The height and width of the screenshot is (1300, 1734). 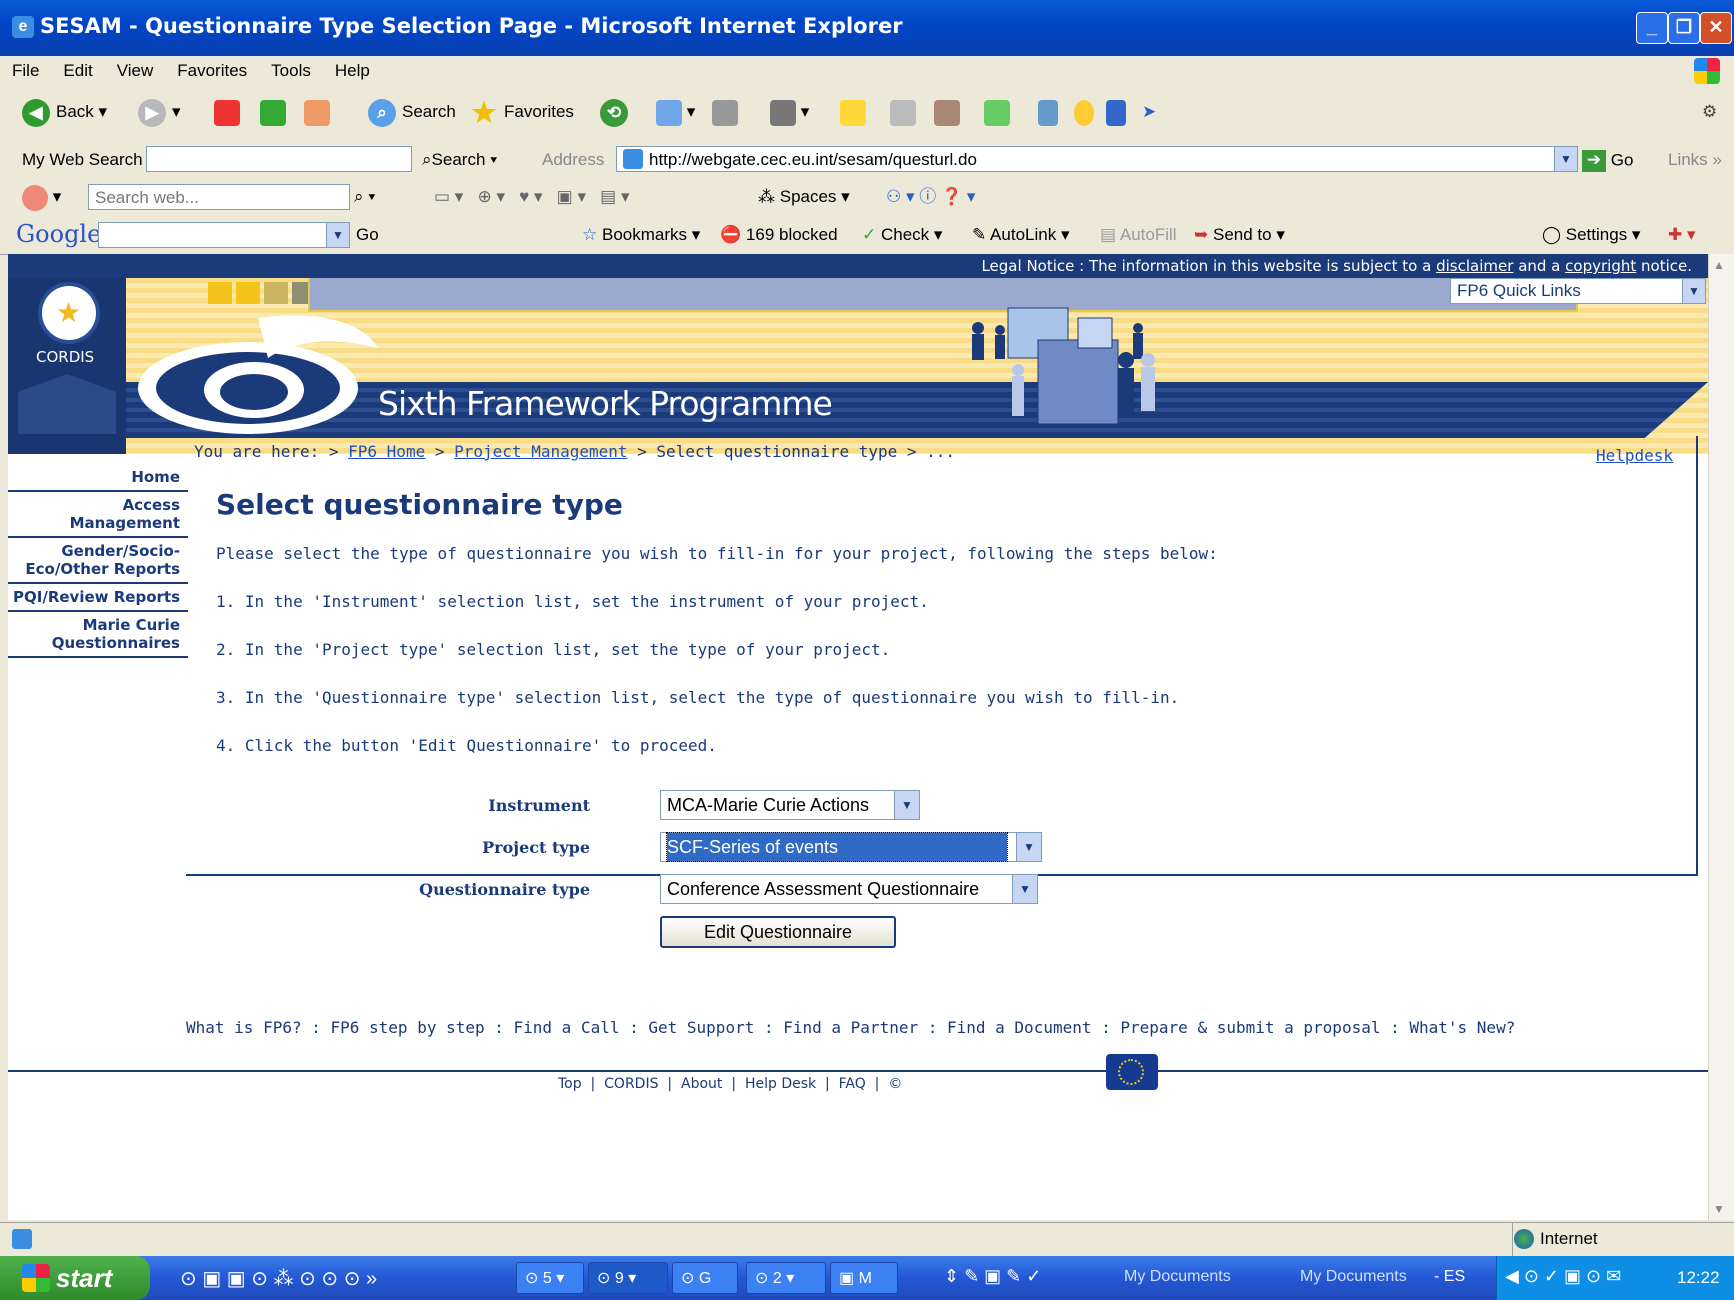 I want to click on bookmarks-button: ☆ Bookmarks ▾, so click(x=641, y=235).